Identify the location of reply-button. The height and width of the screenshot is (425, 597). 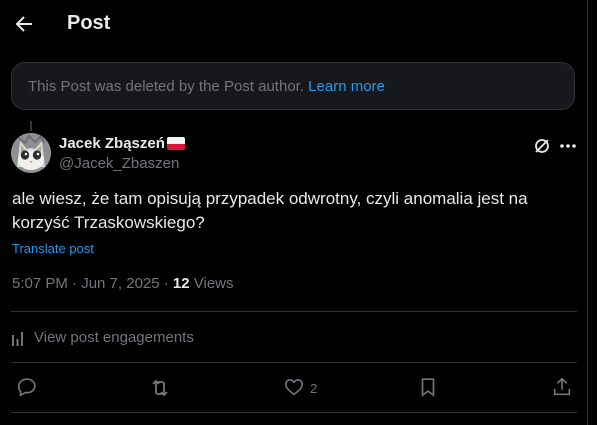
(27, 388).